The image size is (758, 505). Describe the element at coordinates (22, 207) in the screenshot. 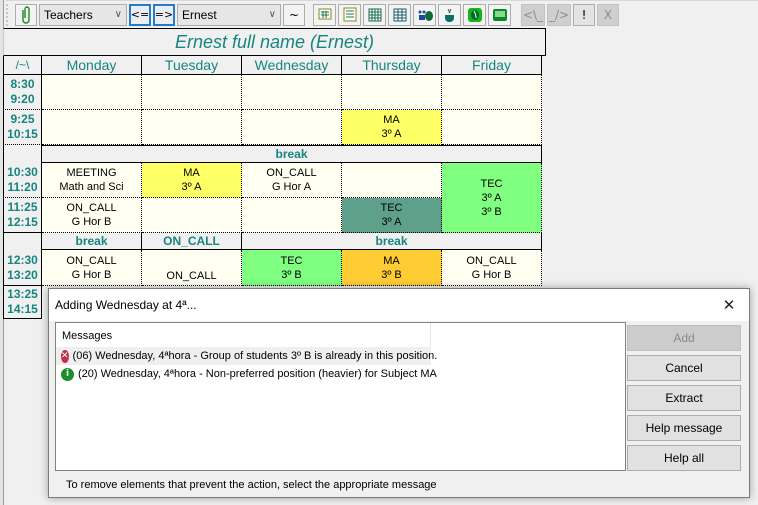

I see `period-start: 11:25` at that location.